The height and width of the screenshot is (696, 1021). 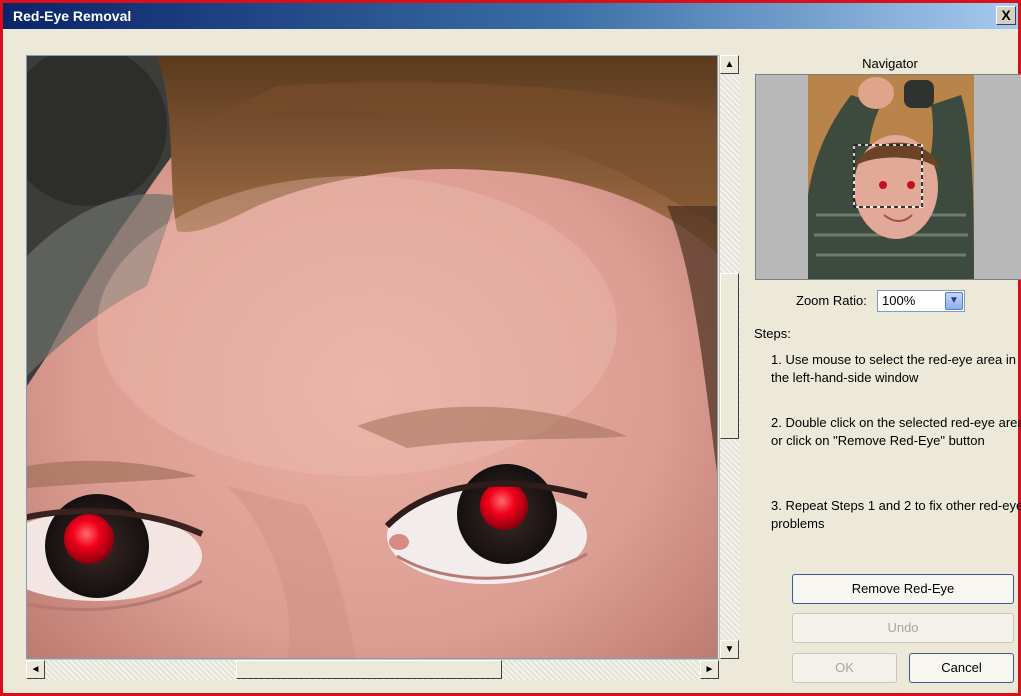 I want to click on scroll-left-button: ◄, so click(x=35, y=669).